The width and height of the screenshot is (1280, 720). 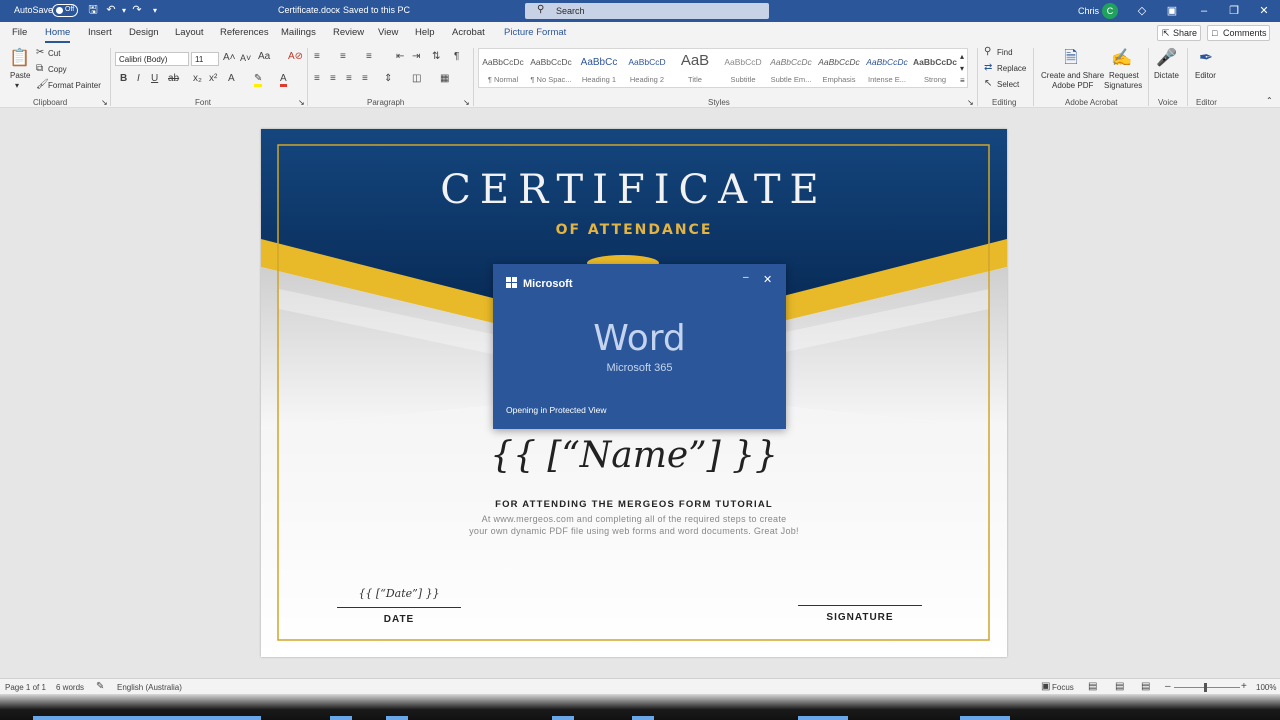 What do you see at coordinates (17, 85) in the screenshot?
I see `paste-dropdown-icon: ▾` at bounding box center [17, 85].